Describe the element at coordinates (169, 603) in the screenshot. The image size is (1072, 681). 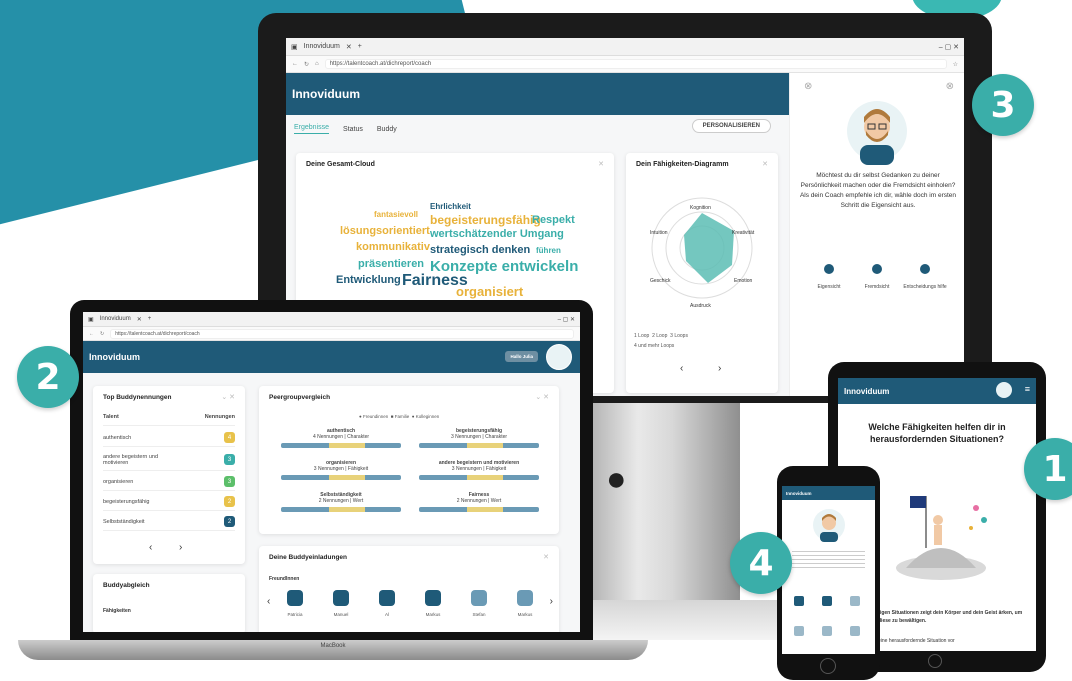
I see `match-card: Buddyabgleich Fähigkeiten` at that location.